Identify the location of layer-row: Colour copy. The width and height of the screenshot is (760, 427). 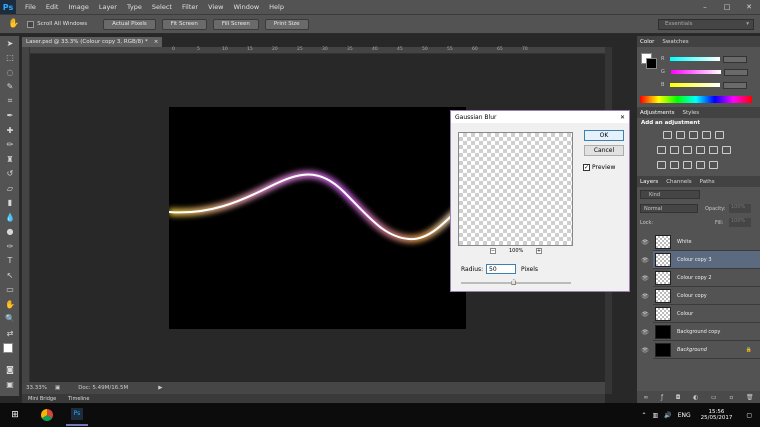
(706, 296).